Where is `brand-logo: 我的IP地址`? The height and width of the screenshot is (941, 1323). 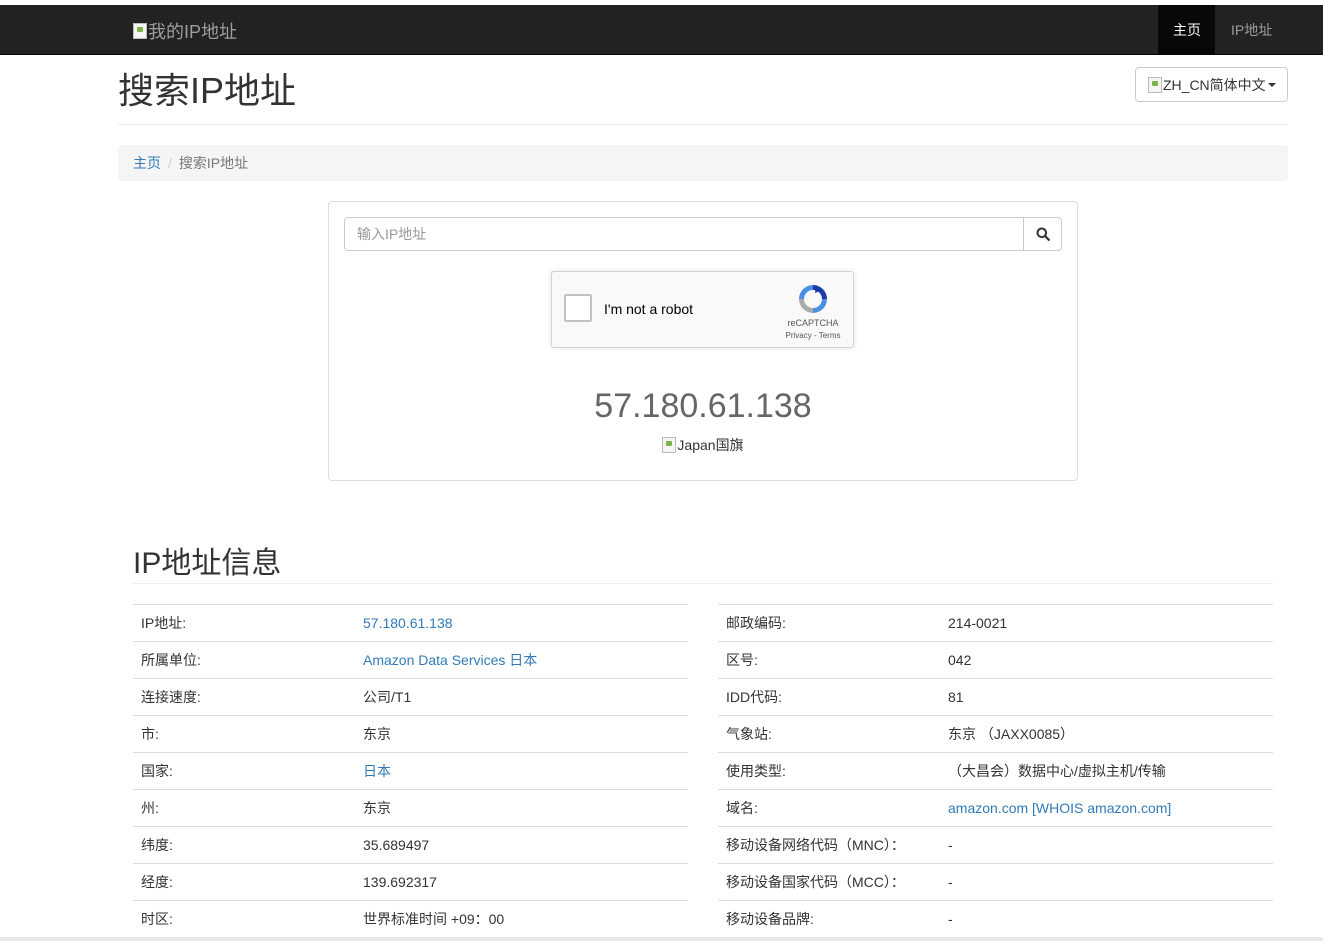 brand-logo: 我的IP地址 is located at coordinates (185, 31).